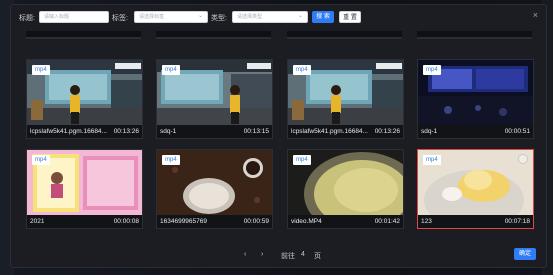 Image resolution: width=553 pixels, height=275 pixels. What do you see at coordinates (350, 17) in the screenshot?
I see `reset-button: 重 置` at bounding box center [350, 17].